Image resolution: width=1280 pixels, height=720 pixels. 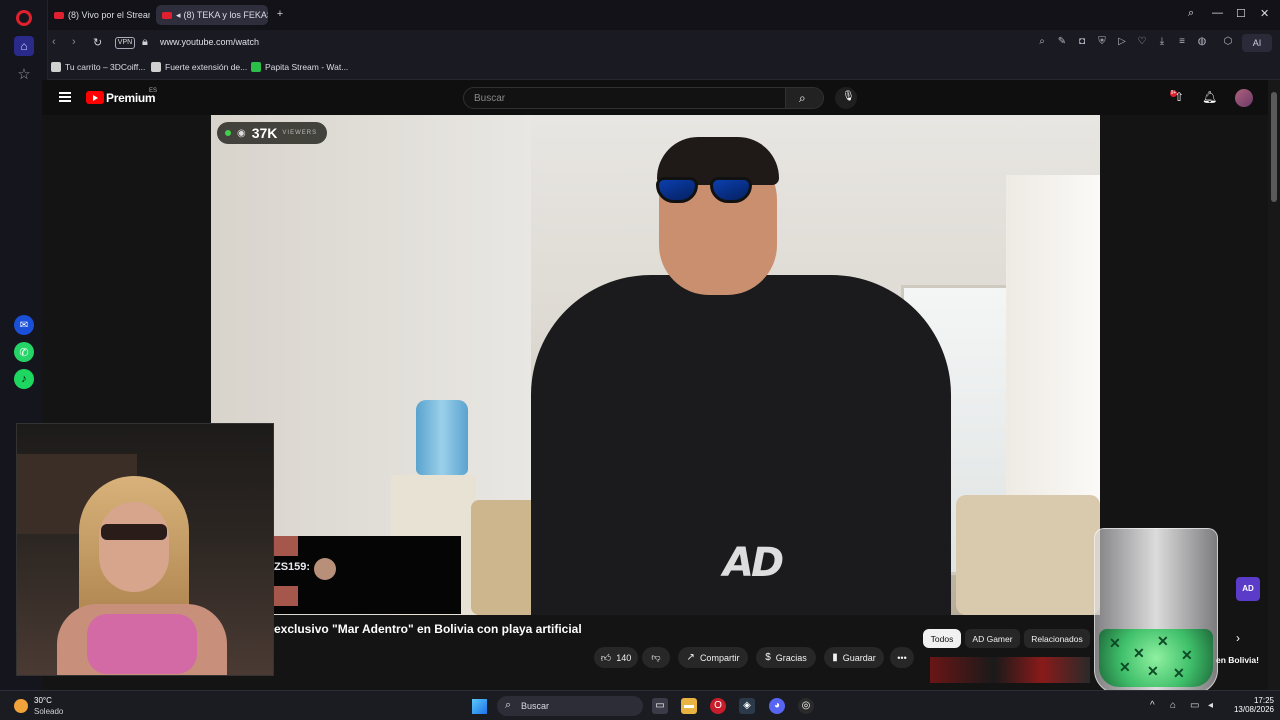 What do you see at coordinates (97, 42) in the screenshot?
I see `reload-icon: ↻` at bounding box center [97, 42].